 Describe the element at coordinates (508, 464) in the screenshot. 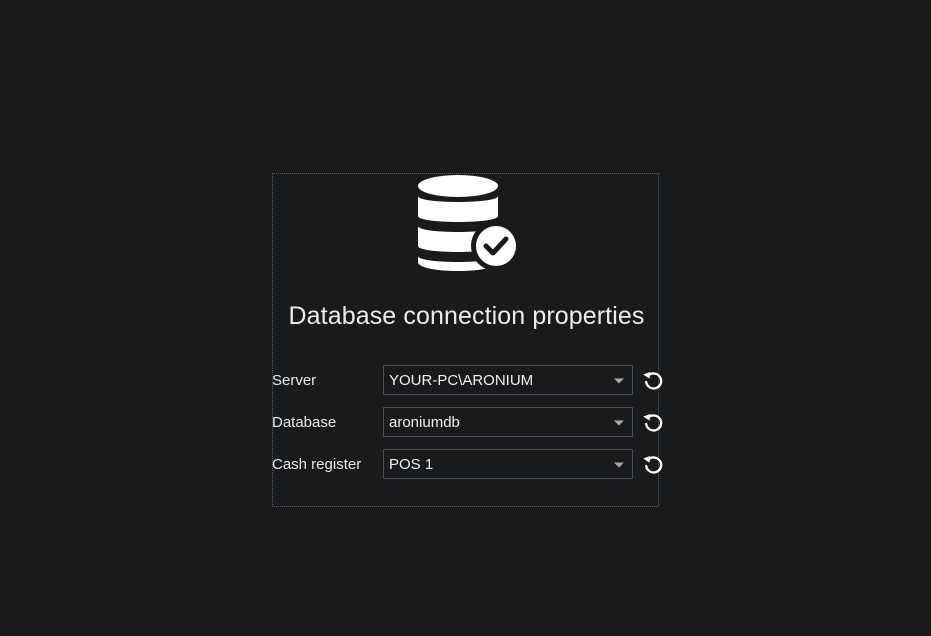

I see `cash-register-select: POS 1` at that location.